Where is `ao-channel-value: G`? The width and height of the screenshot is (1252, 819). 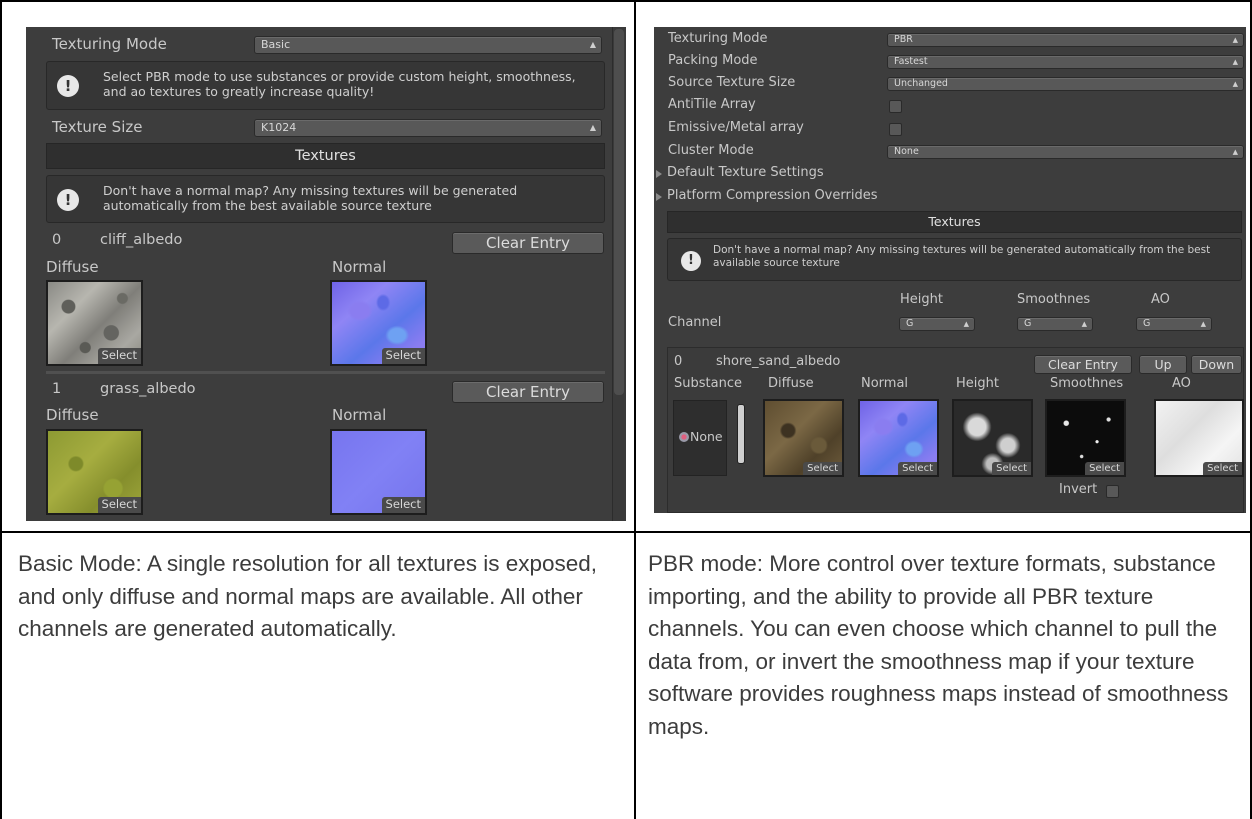 ao-channel-value: G is located at coordinates (1147, 323).